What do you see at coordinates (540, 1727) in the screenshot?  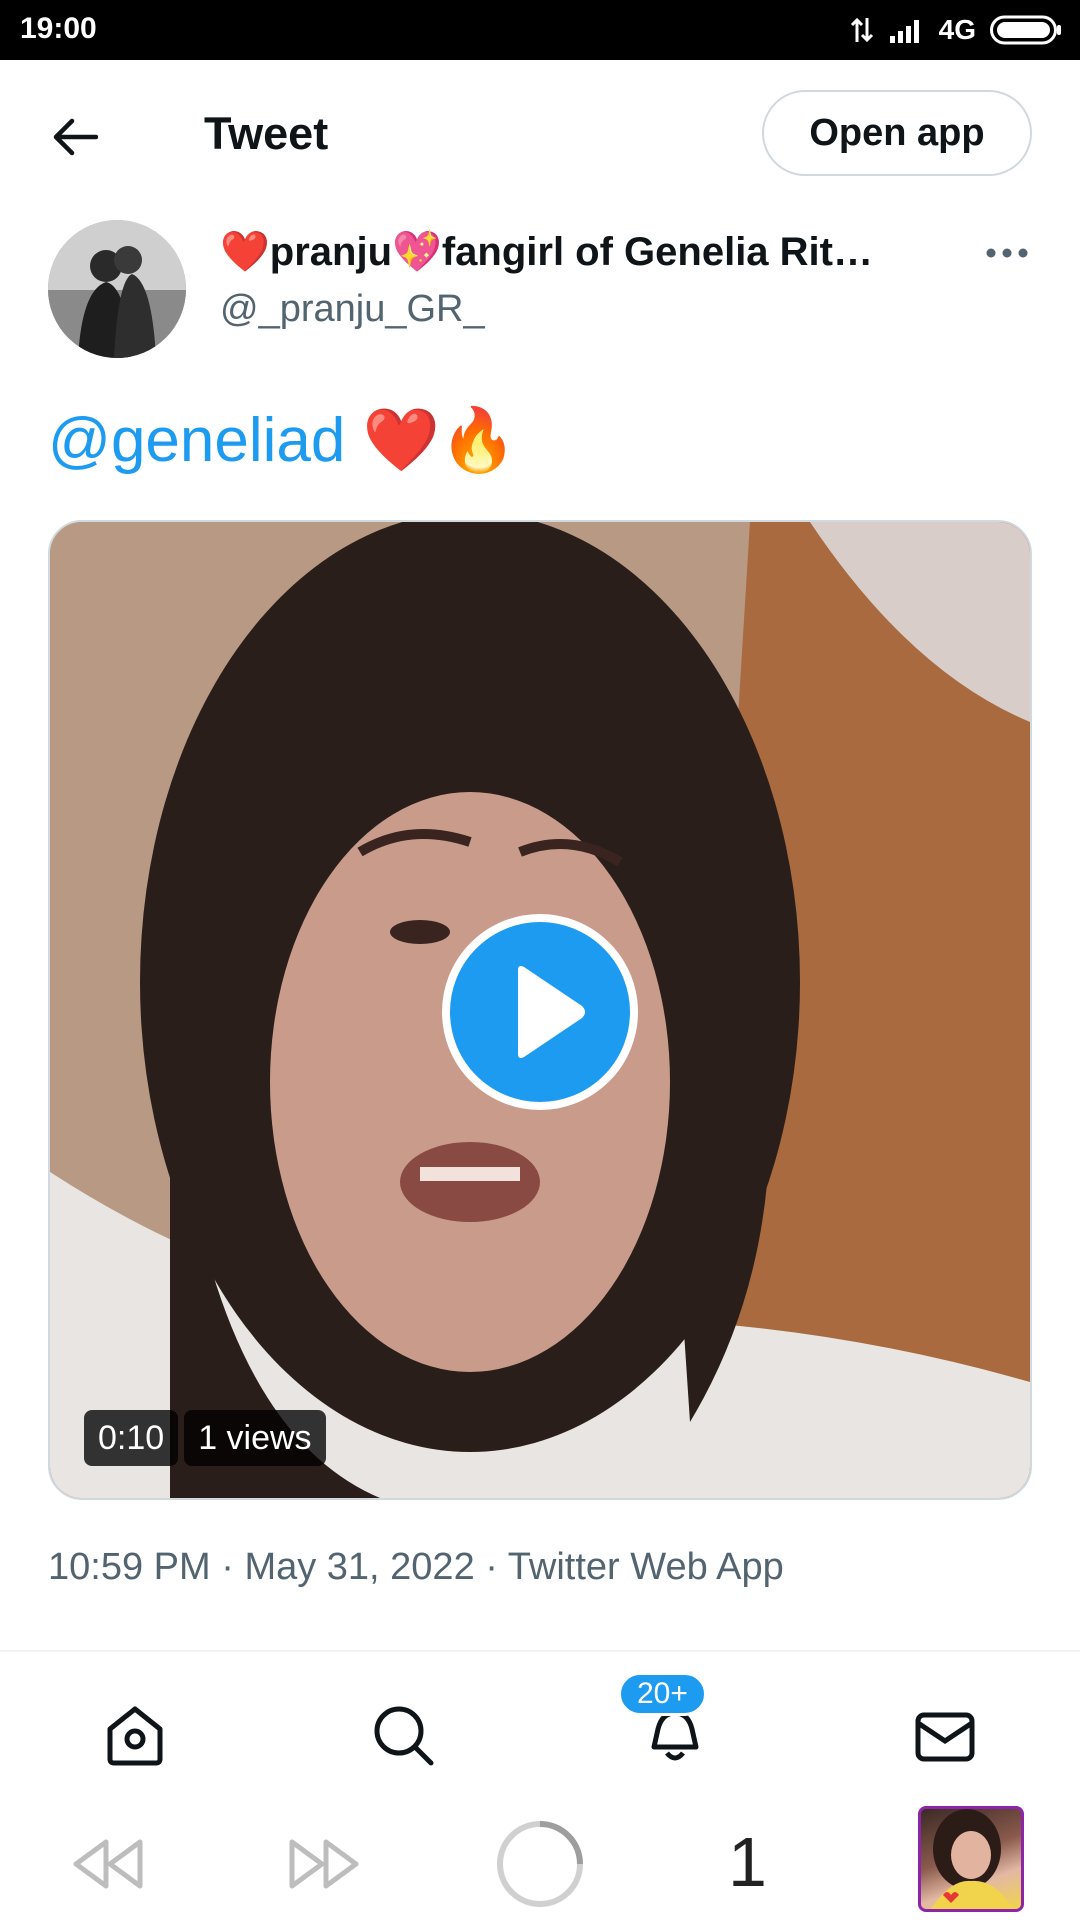 I see `bottom-nav: 20+` at bounding box center [540, 1727].